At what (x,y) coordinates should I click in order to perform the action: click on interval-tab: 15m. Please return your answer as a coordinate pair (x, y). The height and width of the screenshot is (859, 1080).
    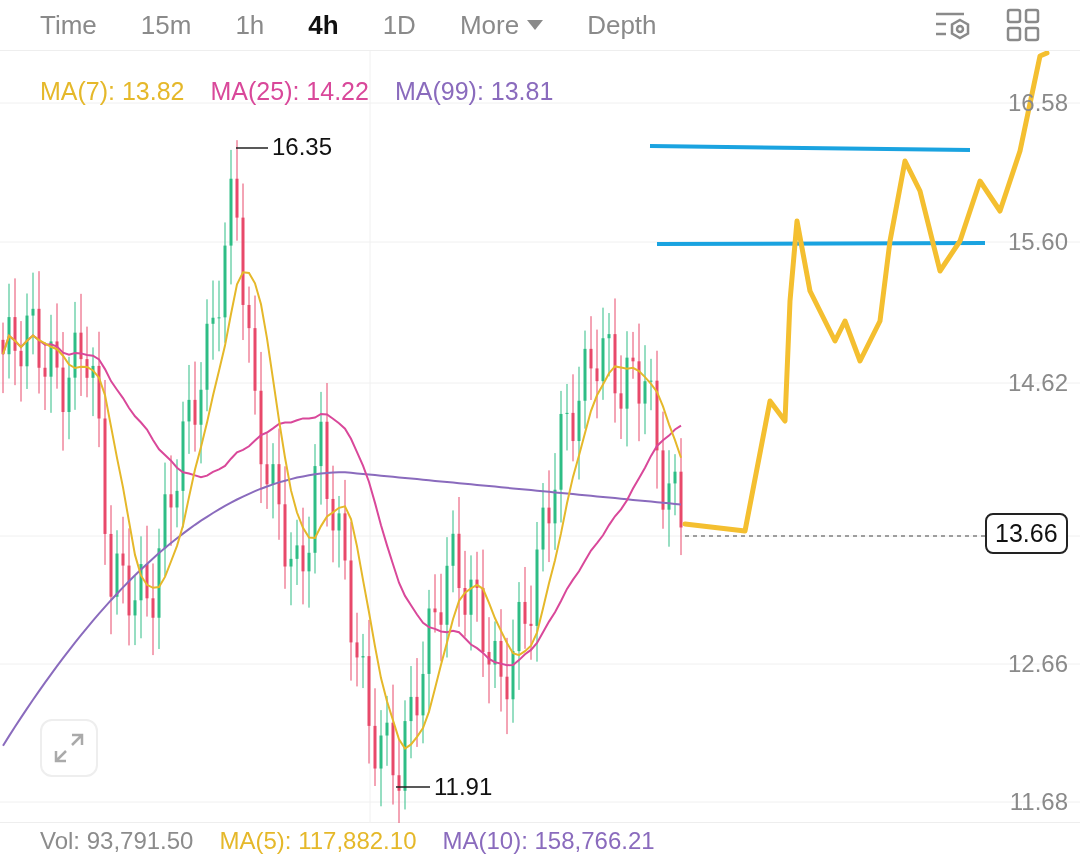
    Looking at the image, I should click on (166, 25).